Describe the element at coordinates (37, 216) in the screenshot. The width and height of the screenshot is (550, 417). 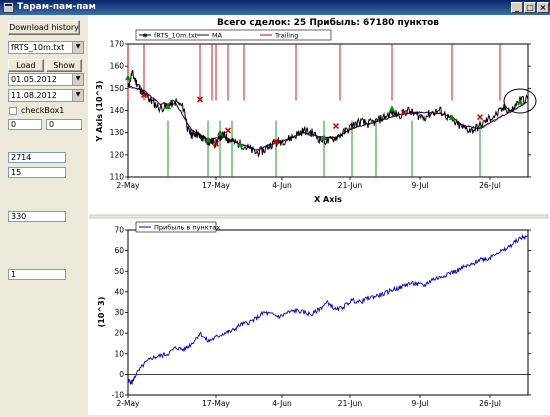
I see `field-e: 330` at that location.